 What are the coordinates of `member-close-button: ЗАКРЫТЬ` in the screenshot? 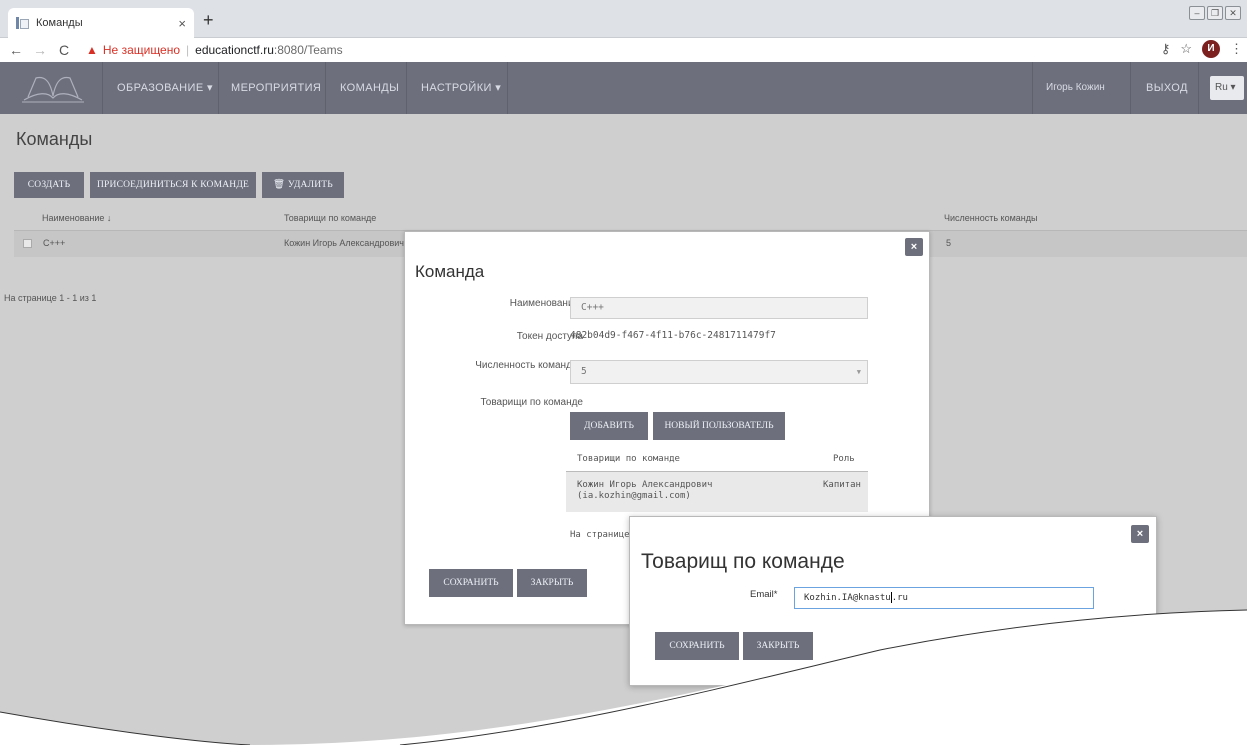 It's located at (778, 646).